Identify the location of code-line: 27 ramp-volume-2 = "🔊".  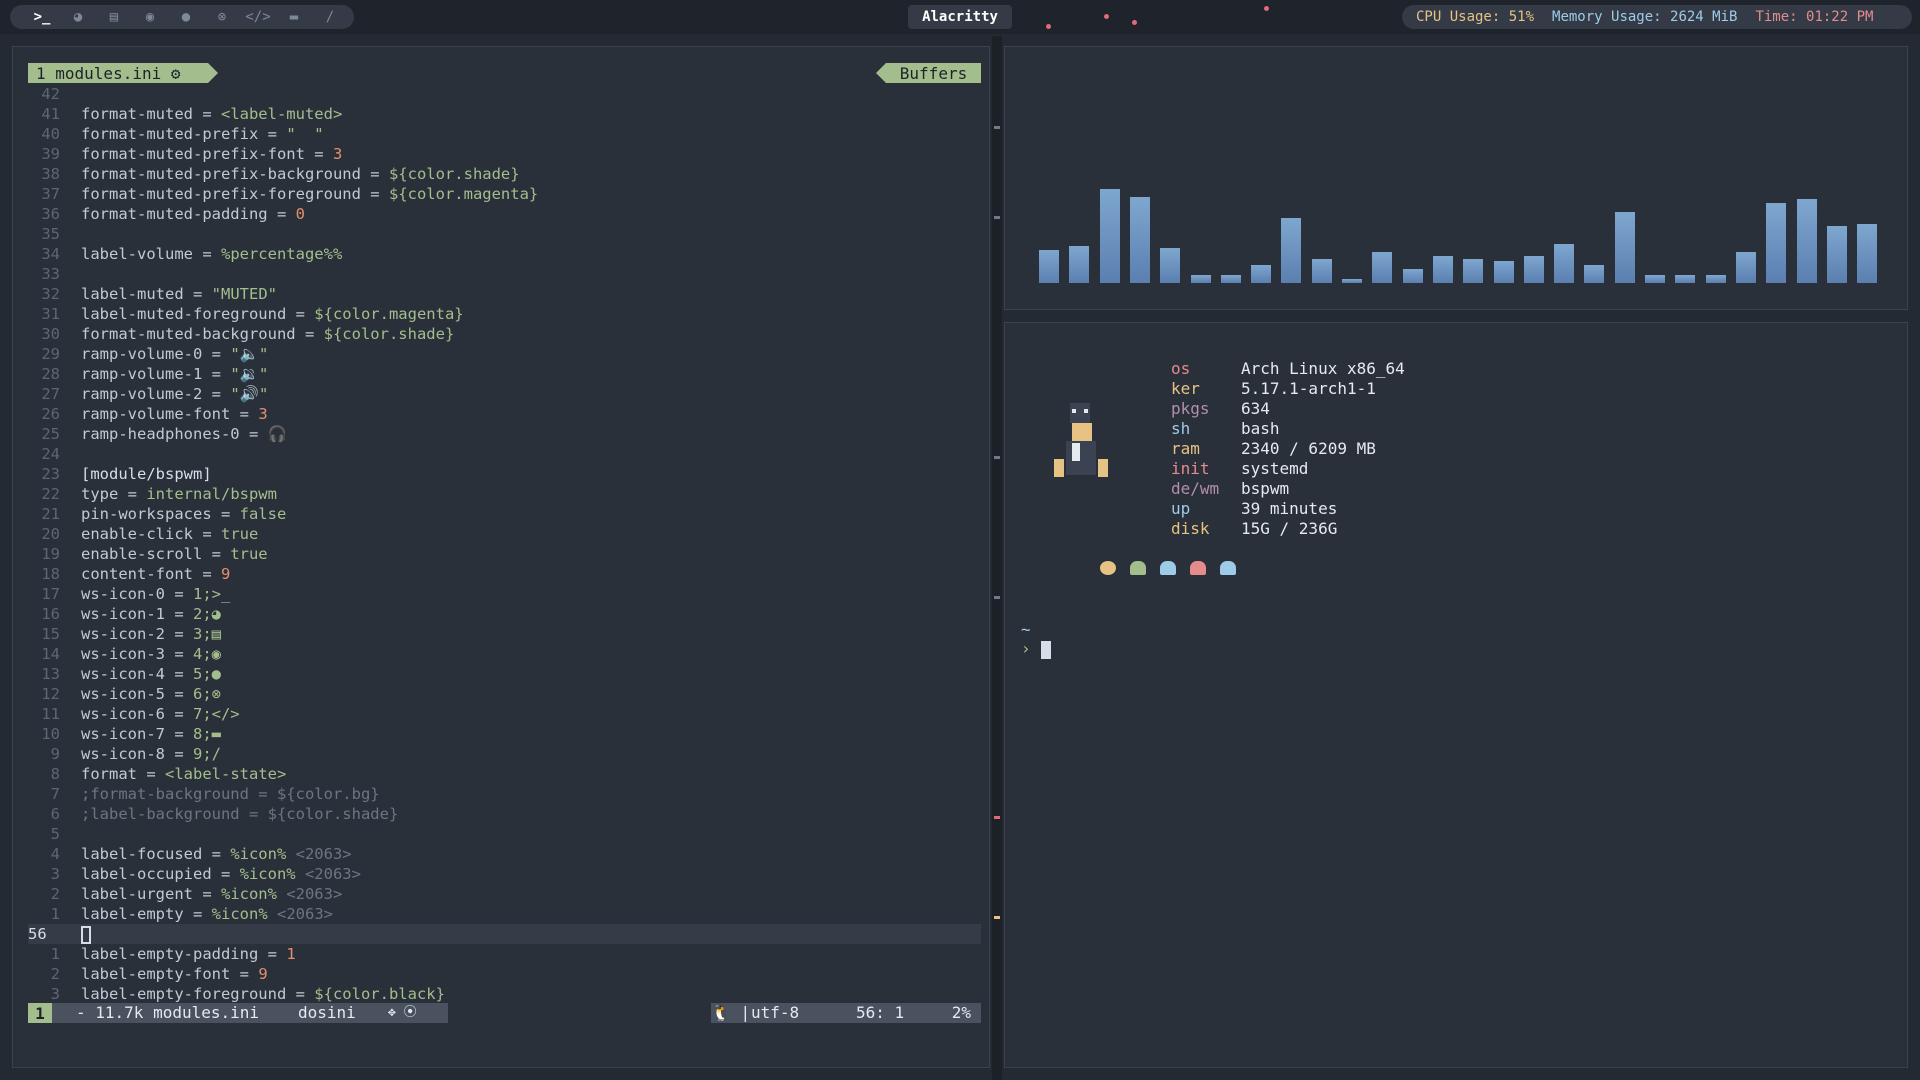
(504, 394).